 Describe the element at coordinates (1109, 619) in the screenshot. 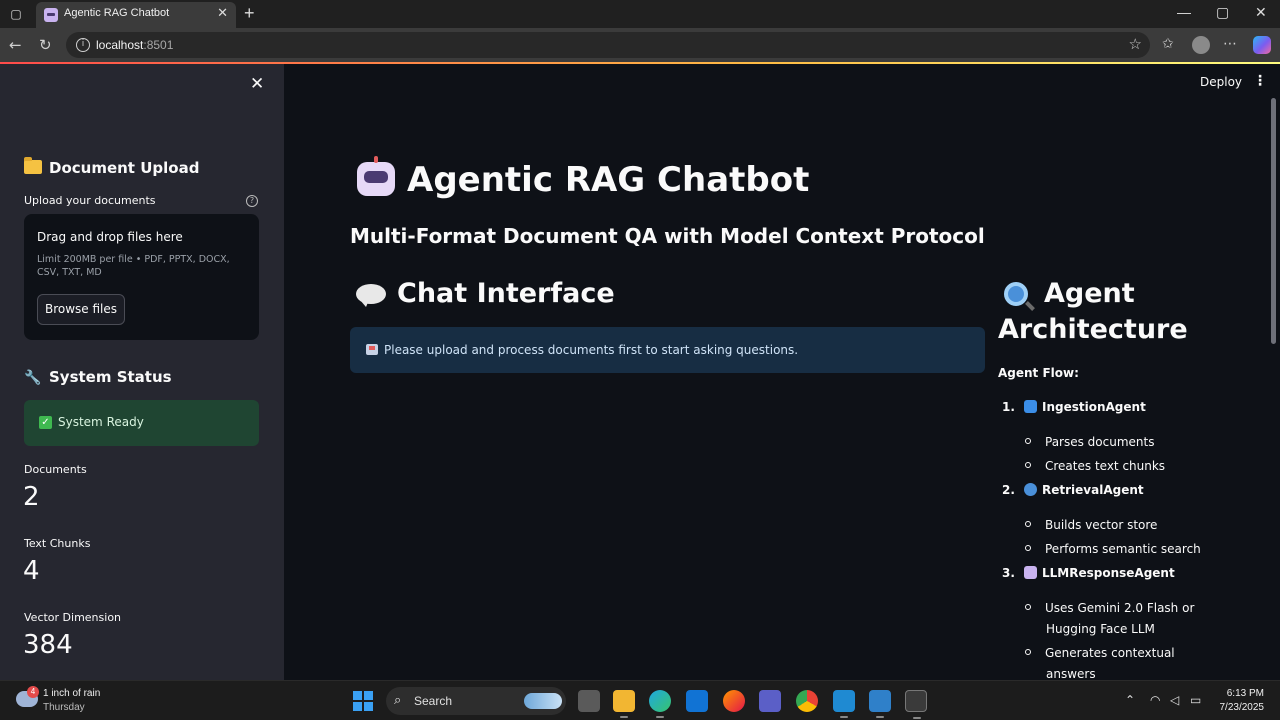

I see `list-item: Uses Gemini 2.0 Flash or Hugging Face LLM` at that location.